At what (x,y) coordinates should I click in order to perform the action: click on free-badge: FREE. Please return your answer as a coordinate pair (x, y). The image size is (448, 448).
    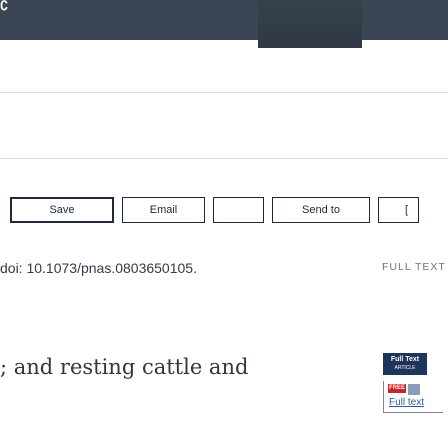
    Looking at the image, I should click on (397, 388).